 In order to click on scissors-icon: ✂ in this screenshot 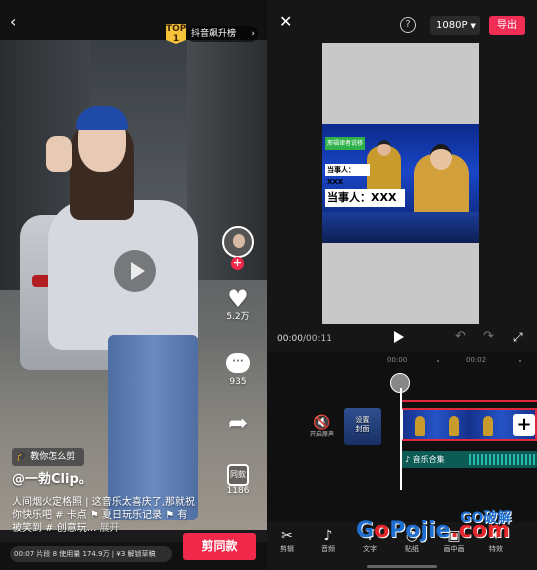, I will do `click(287, 536)`.